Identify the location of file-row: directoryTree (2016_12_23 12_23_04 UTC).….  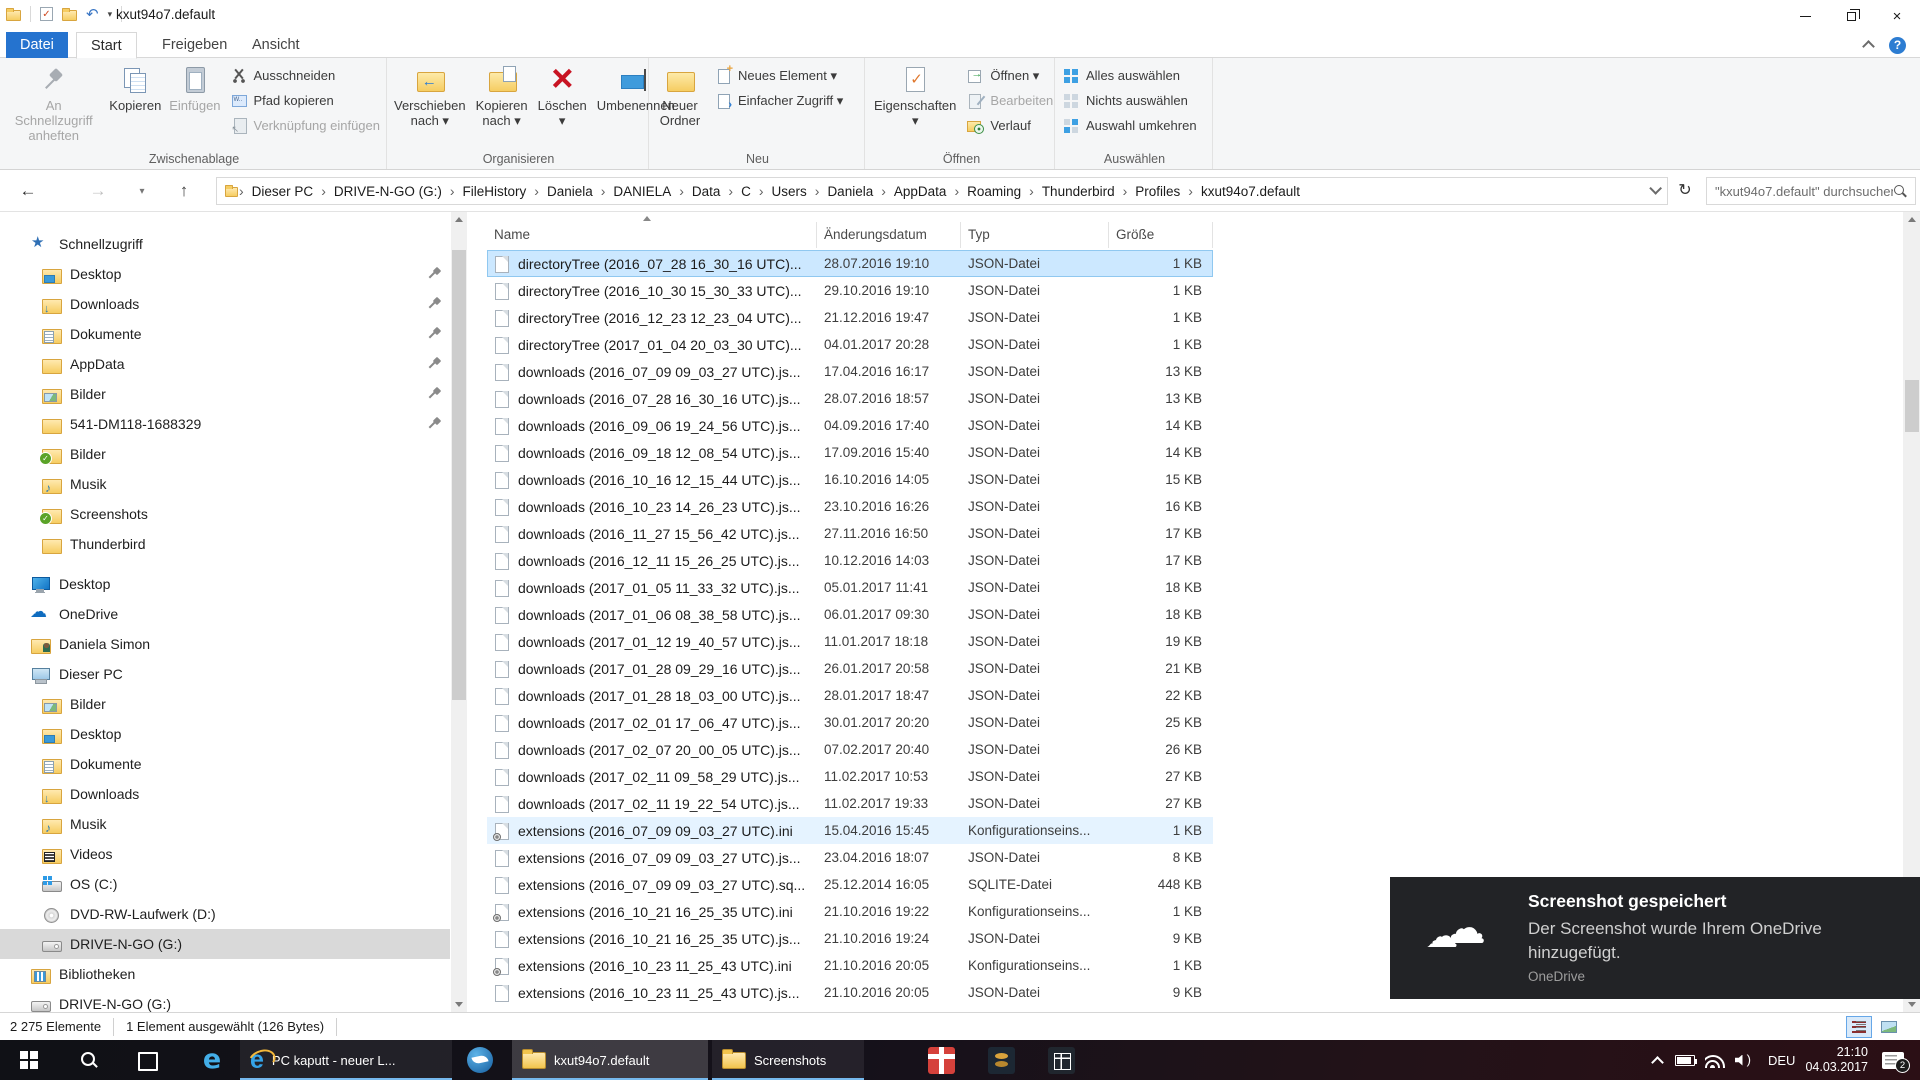
(850, 317).